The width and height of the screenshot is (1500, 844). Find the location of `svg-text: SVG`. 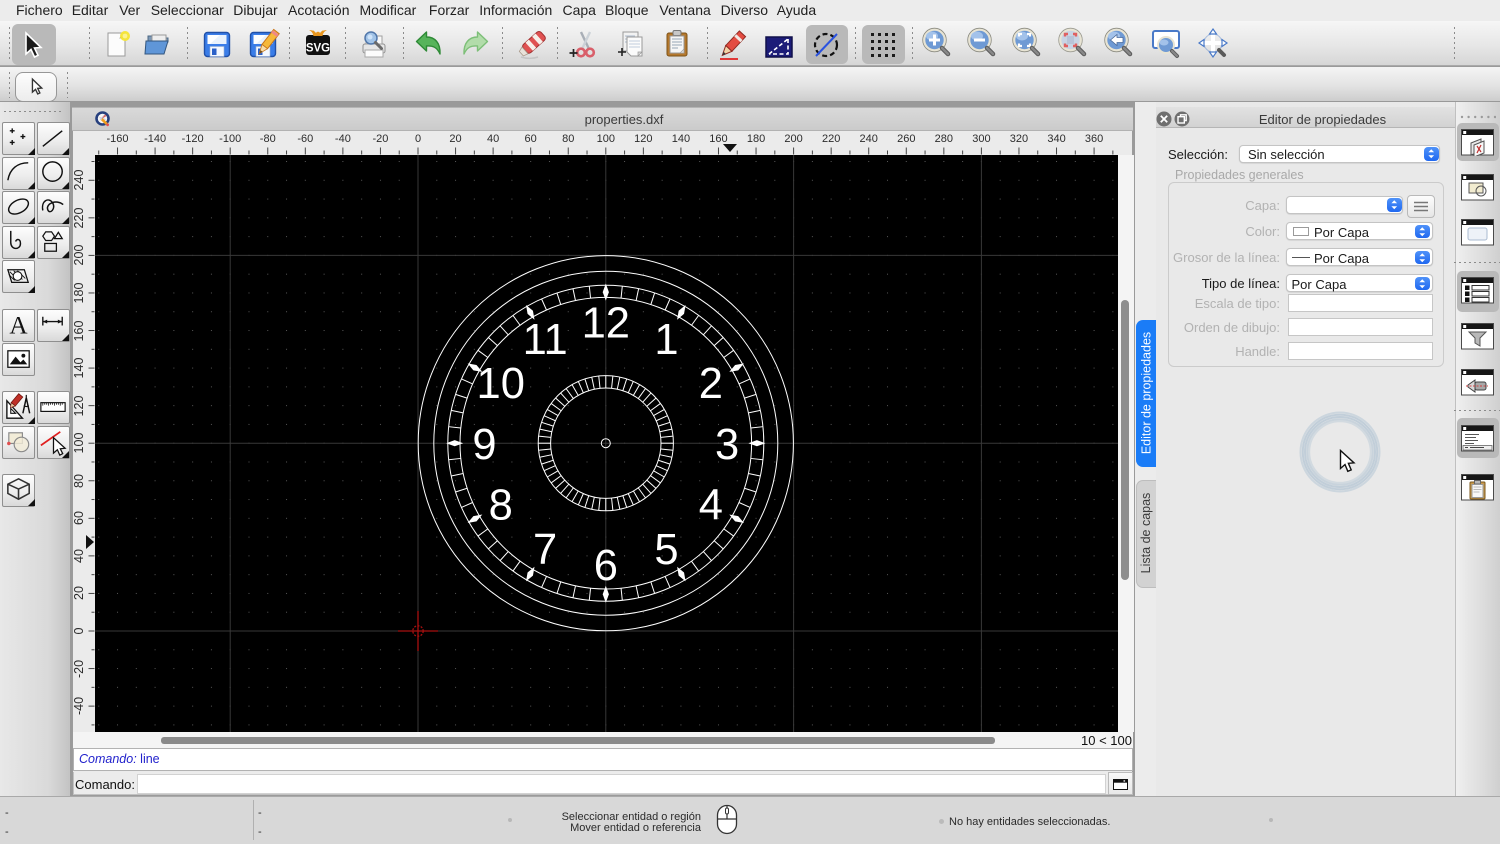

svg-text: SVG is located at coordinates (318, 49).